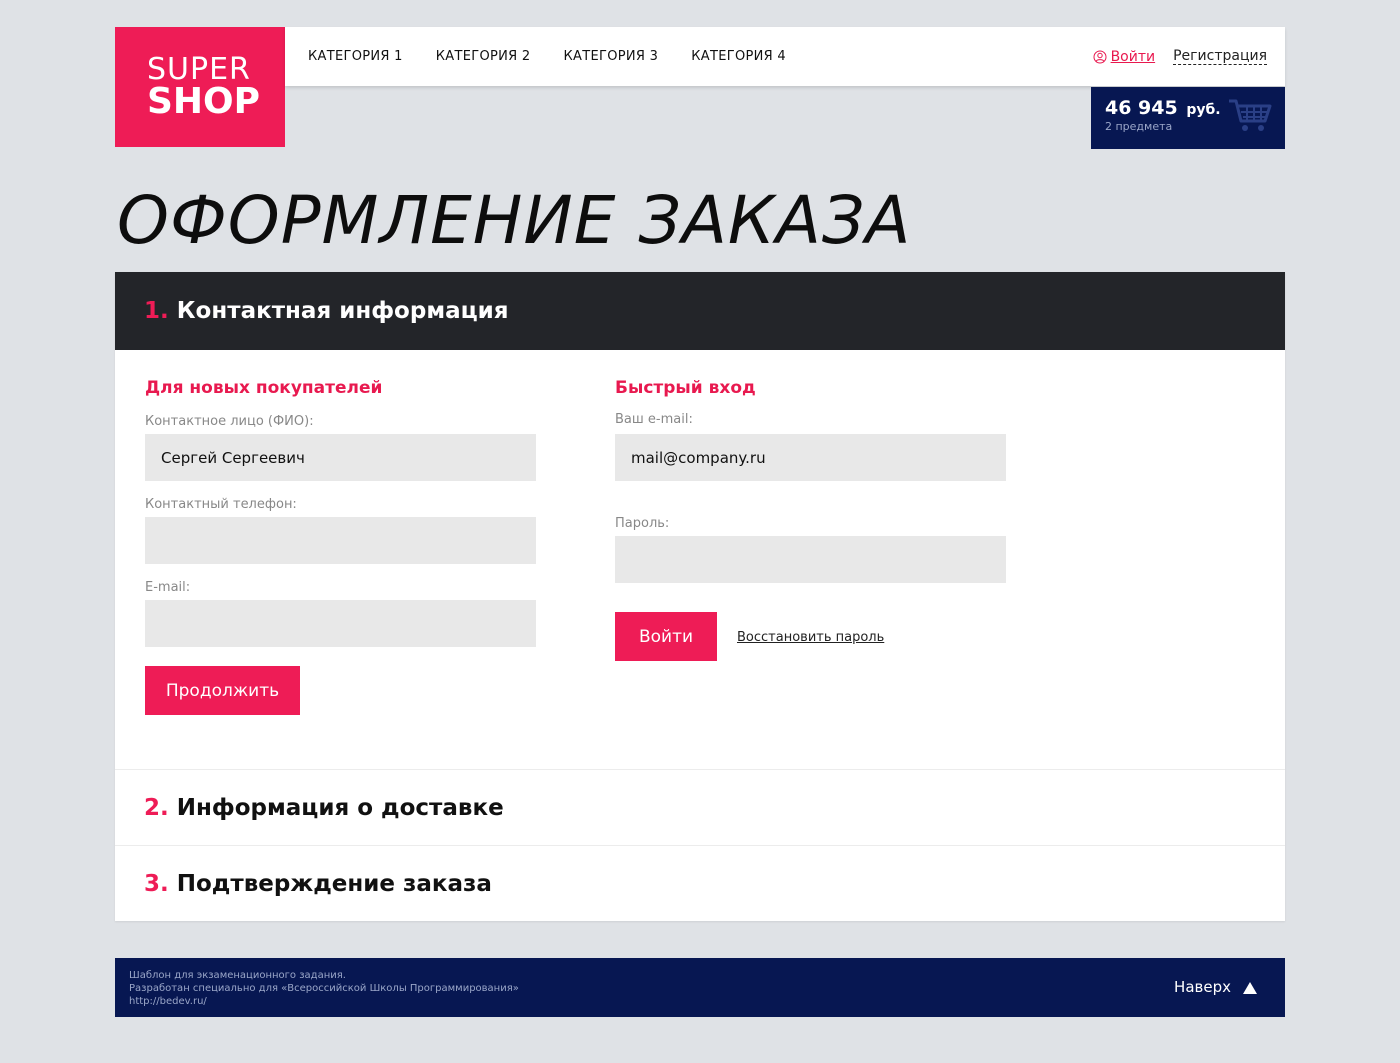  I want to click on step-2-header: 2. Информация о доставке, so click(700, 807).